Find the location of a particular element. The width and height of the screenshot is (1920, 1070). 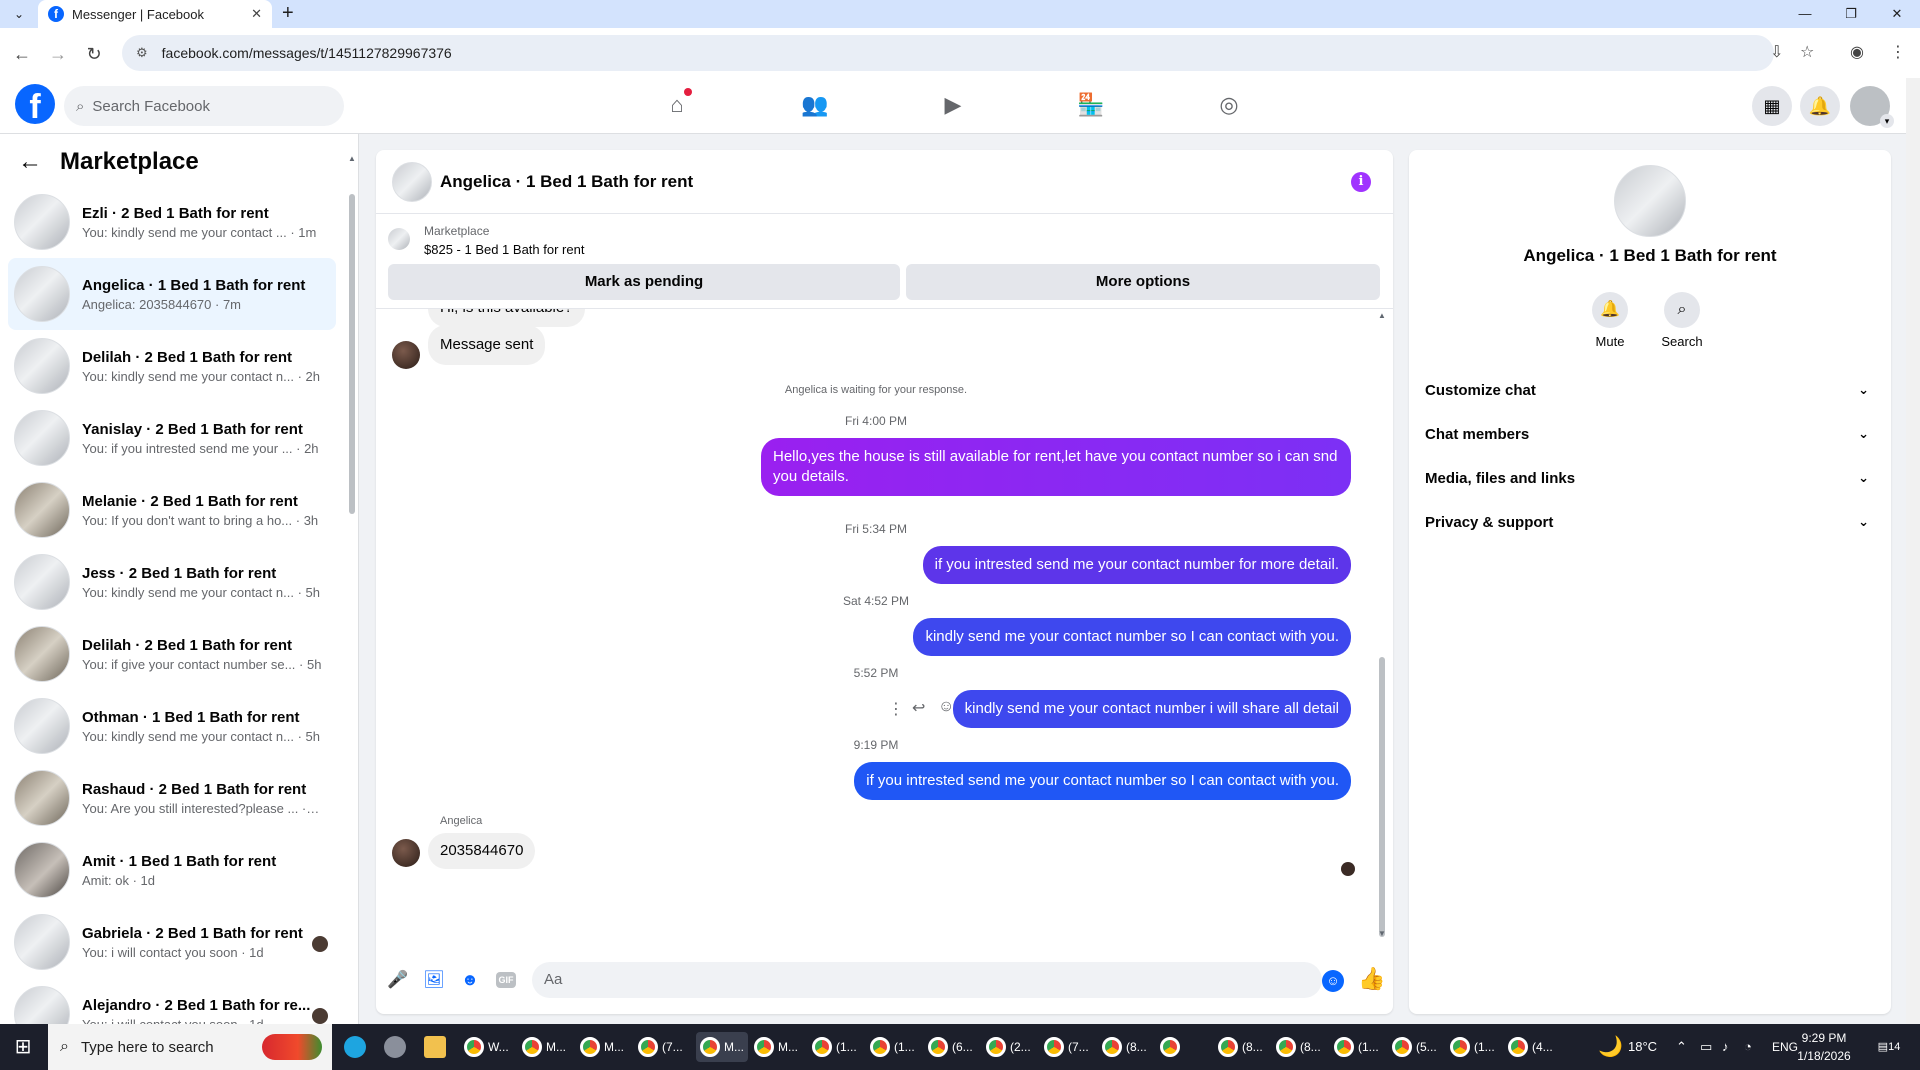

thread-scrollbar: ▲ ▼ is located at coordinates (1382, 626).